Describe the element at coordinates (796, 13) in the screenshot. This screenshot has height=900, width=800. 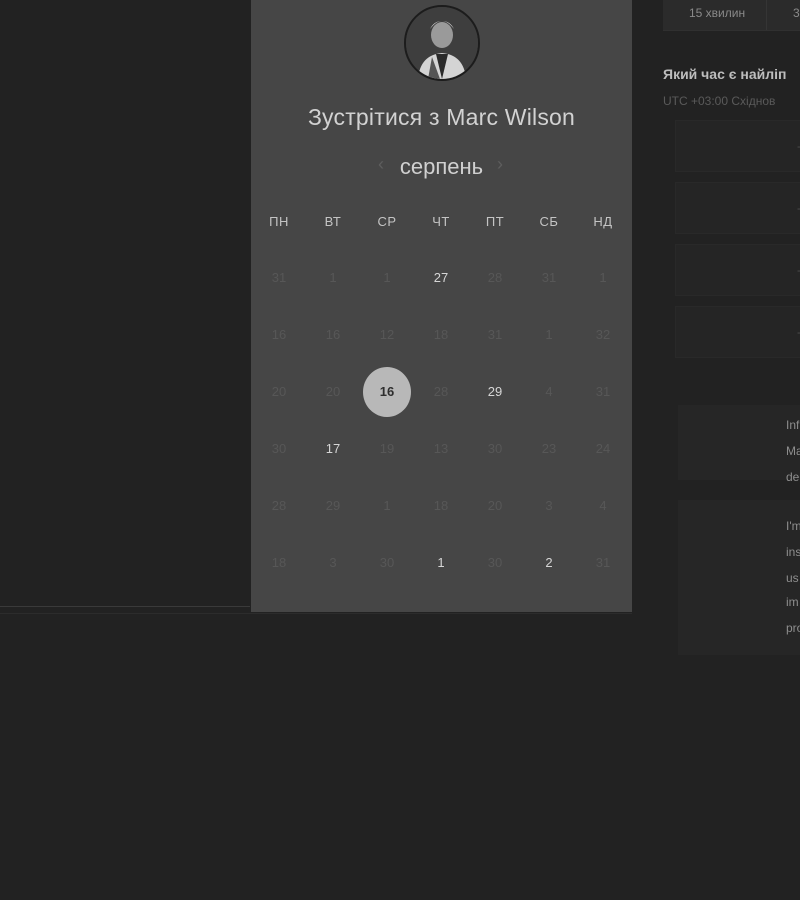
I see `duration-option: 3` at that location.